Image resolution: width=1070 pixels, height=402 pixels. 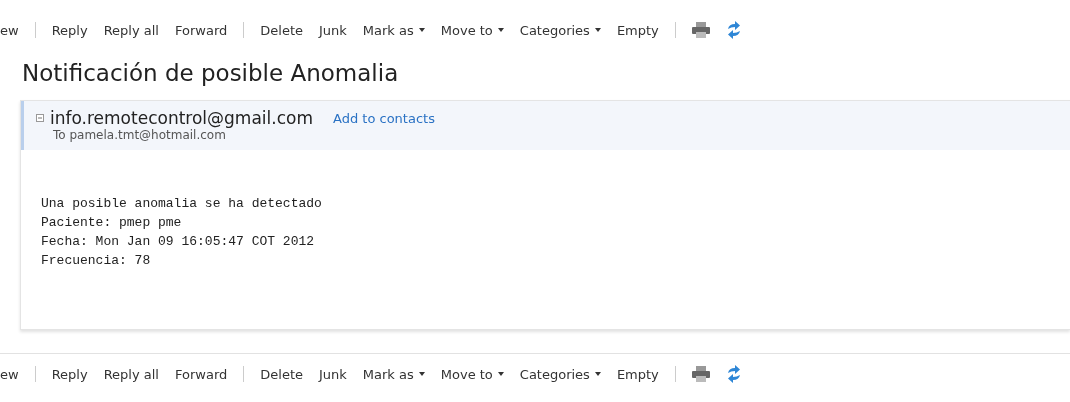 What do you see at coordinates (40, 118) in the screenshot?
I see `collapse-icon` at bounding box center [40, 118].